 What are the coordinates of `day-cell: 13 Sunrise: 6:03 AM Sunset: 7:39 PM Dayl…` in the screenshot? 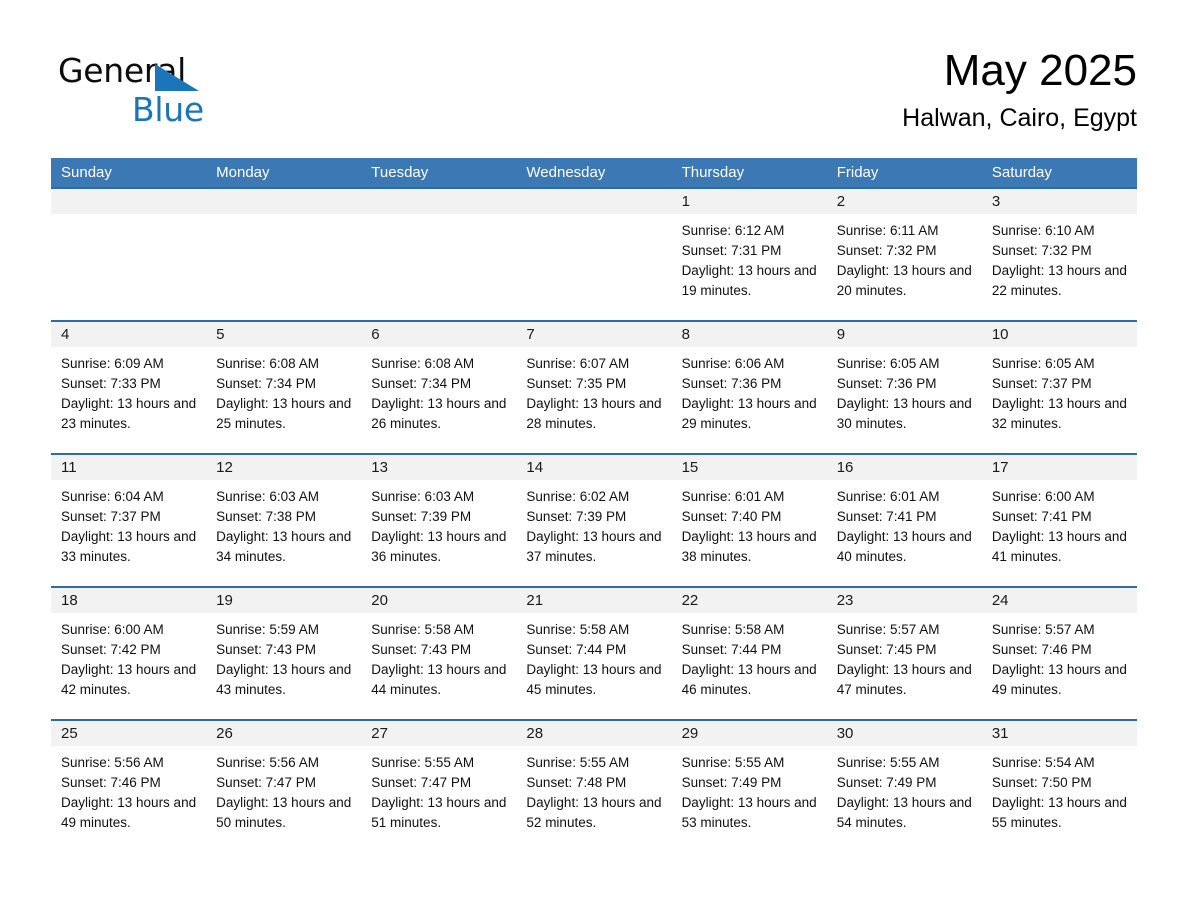 It's located at (439, 520).